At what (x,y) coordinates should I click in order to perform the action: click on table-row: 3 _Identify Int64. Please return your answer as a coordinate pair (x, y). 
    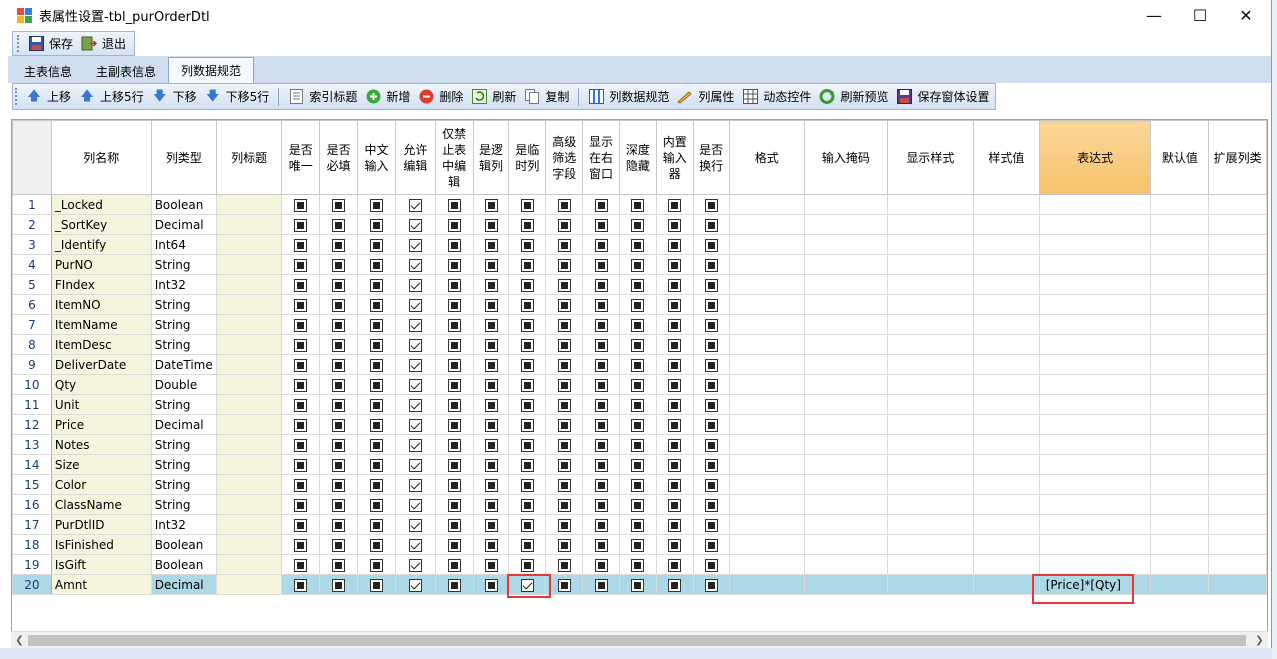
    Looking at the image, I should click on (639, 244).